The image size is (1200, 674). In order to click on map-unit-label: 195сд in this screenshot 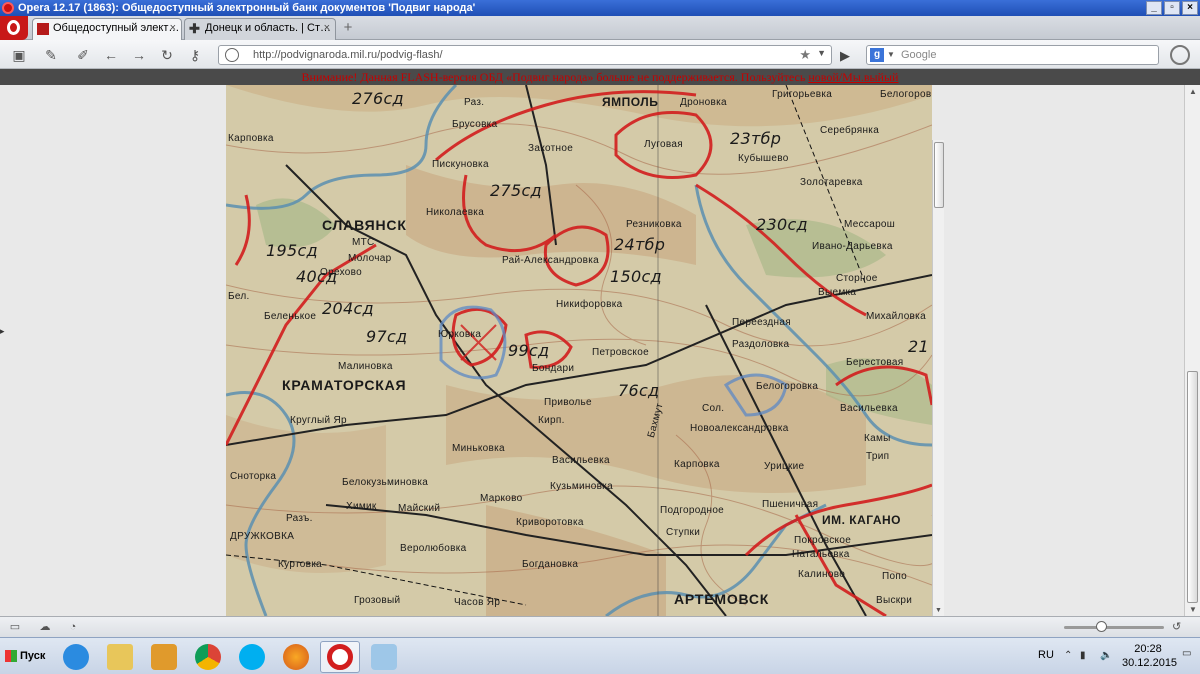, I will do `click(292, 250)`.